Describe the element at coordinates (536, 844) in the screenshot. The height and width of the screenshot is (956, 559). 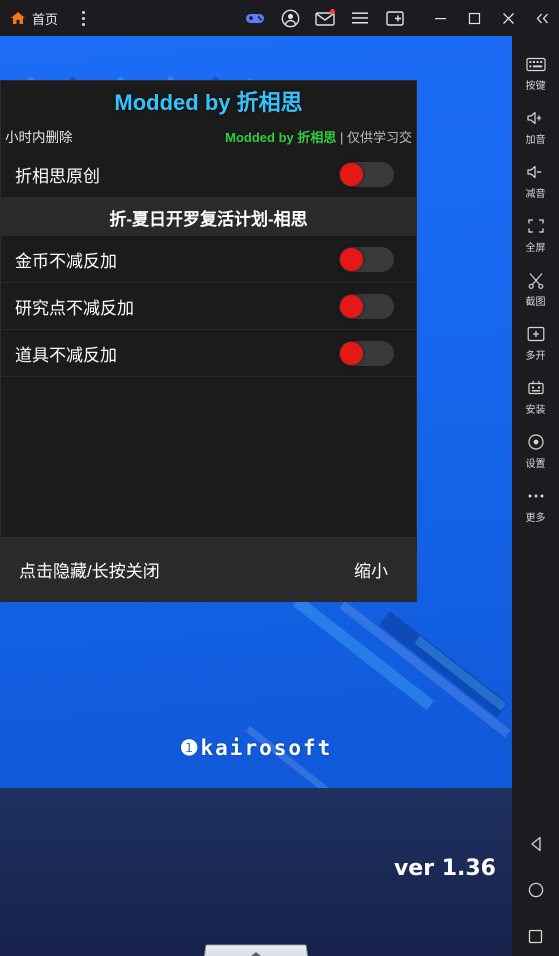
I see `back-icon` at that location.